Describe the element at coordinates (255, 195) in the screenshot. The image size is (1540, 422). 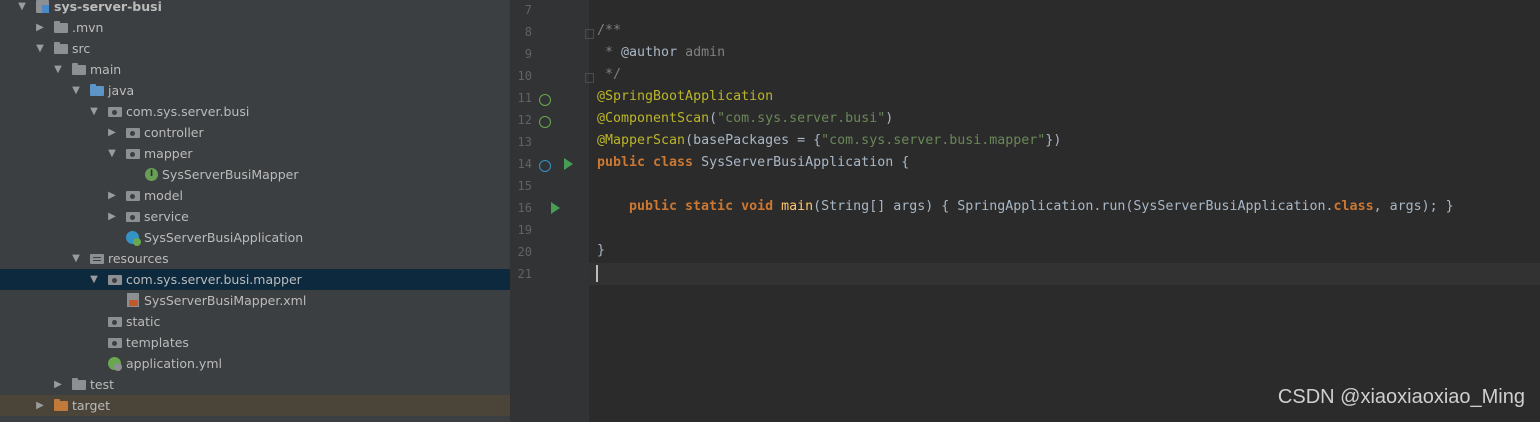
I see `tree-item-model: ▶ model` at that location.